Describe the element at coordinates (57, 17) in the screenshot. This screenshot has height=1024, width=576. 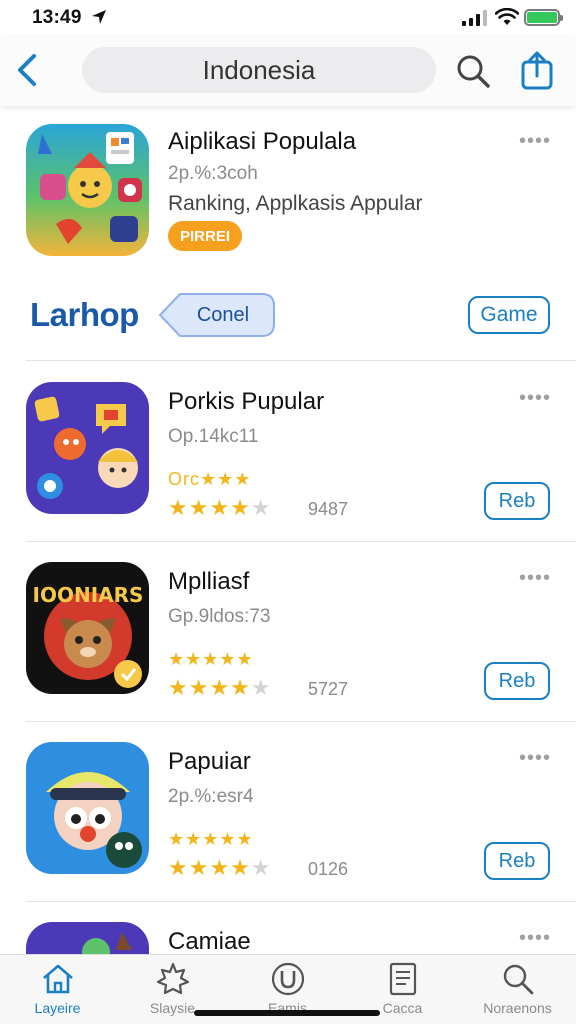
I see `status-time: 13:49` at that location.